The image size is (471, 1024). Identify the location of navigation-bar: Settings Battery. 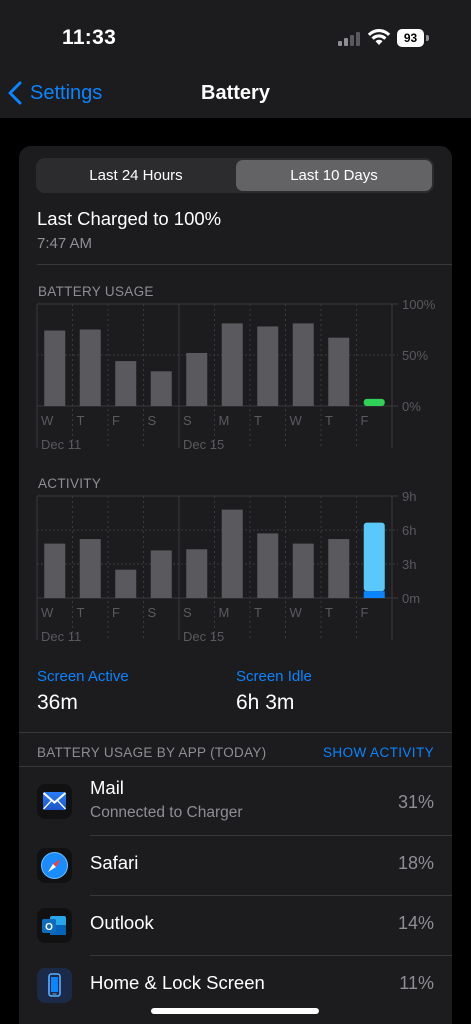
(235, 94).